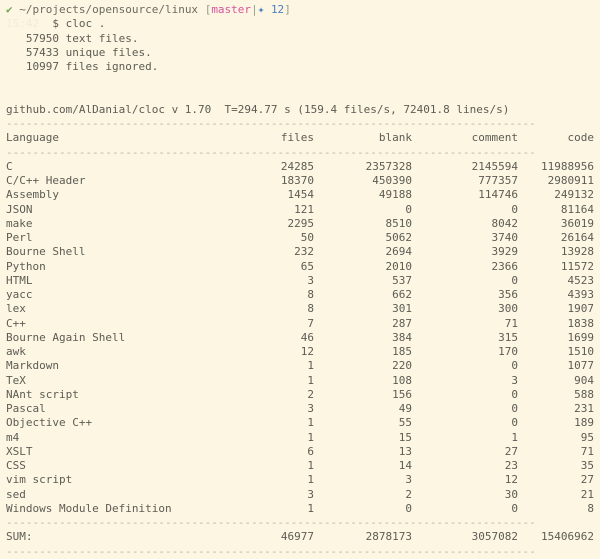 This screenshot has width=600, height=559. Describe the element at coordinates (581, 309) in the screenshot. I see `cell-code: 1907` at that location.